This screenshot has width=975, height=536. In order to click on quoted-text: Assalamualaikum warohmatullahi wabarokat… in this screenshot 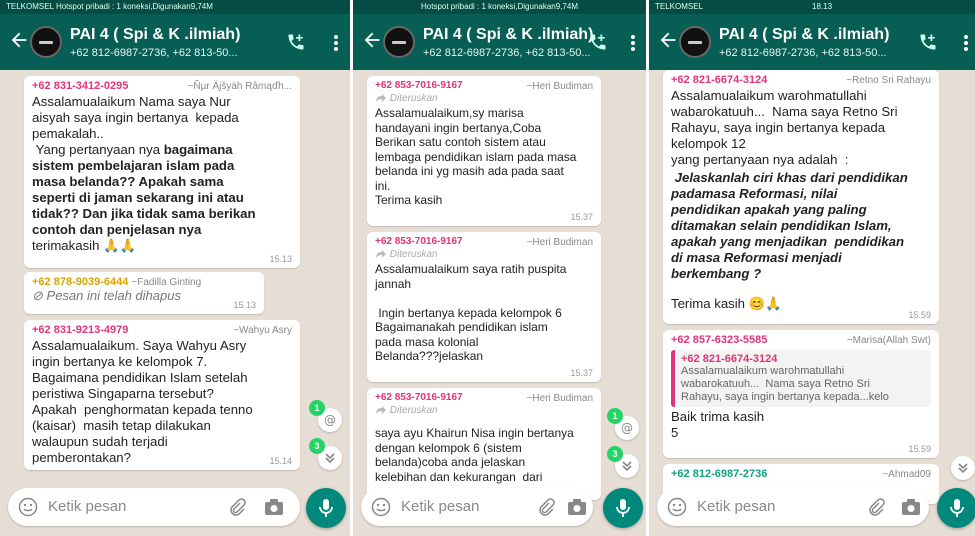, I will do `click(785, 384)`.